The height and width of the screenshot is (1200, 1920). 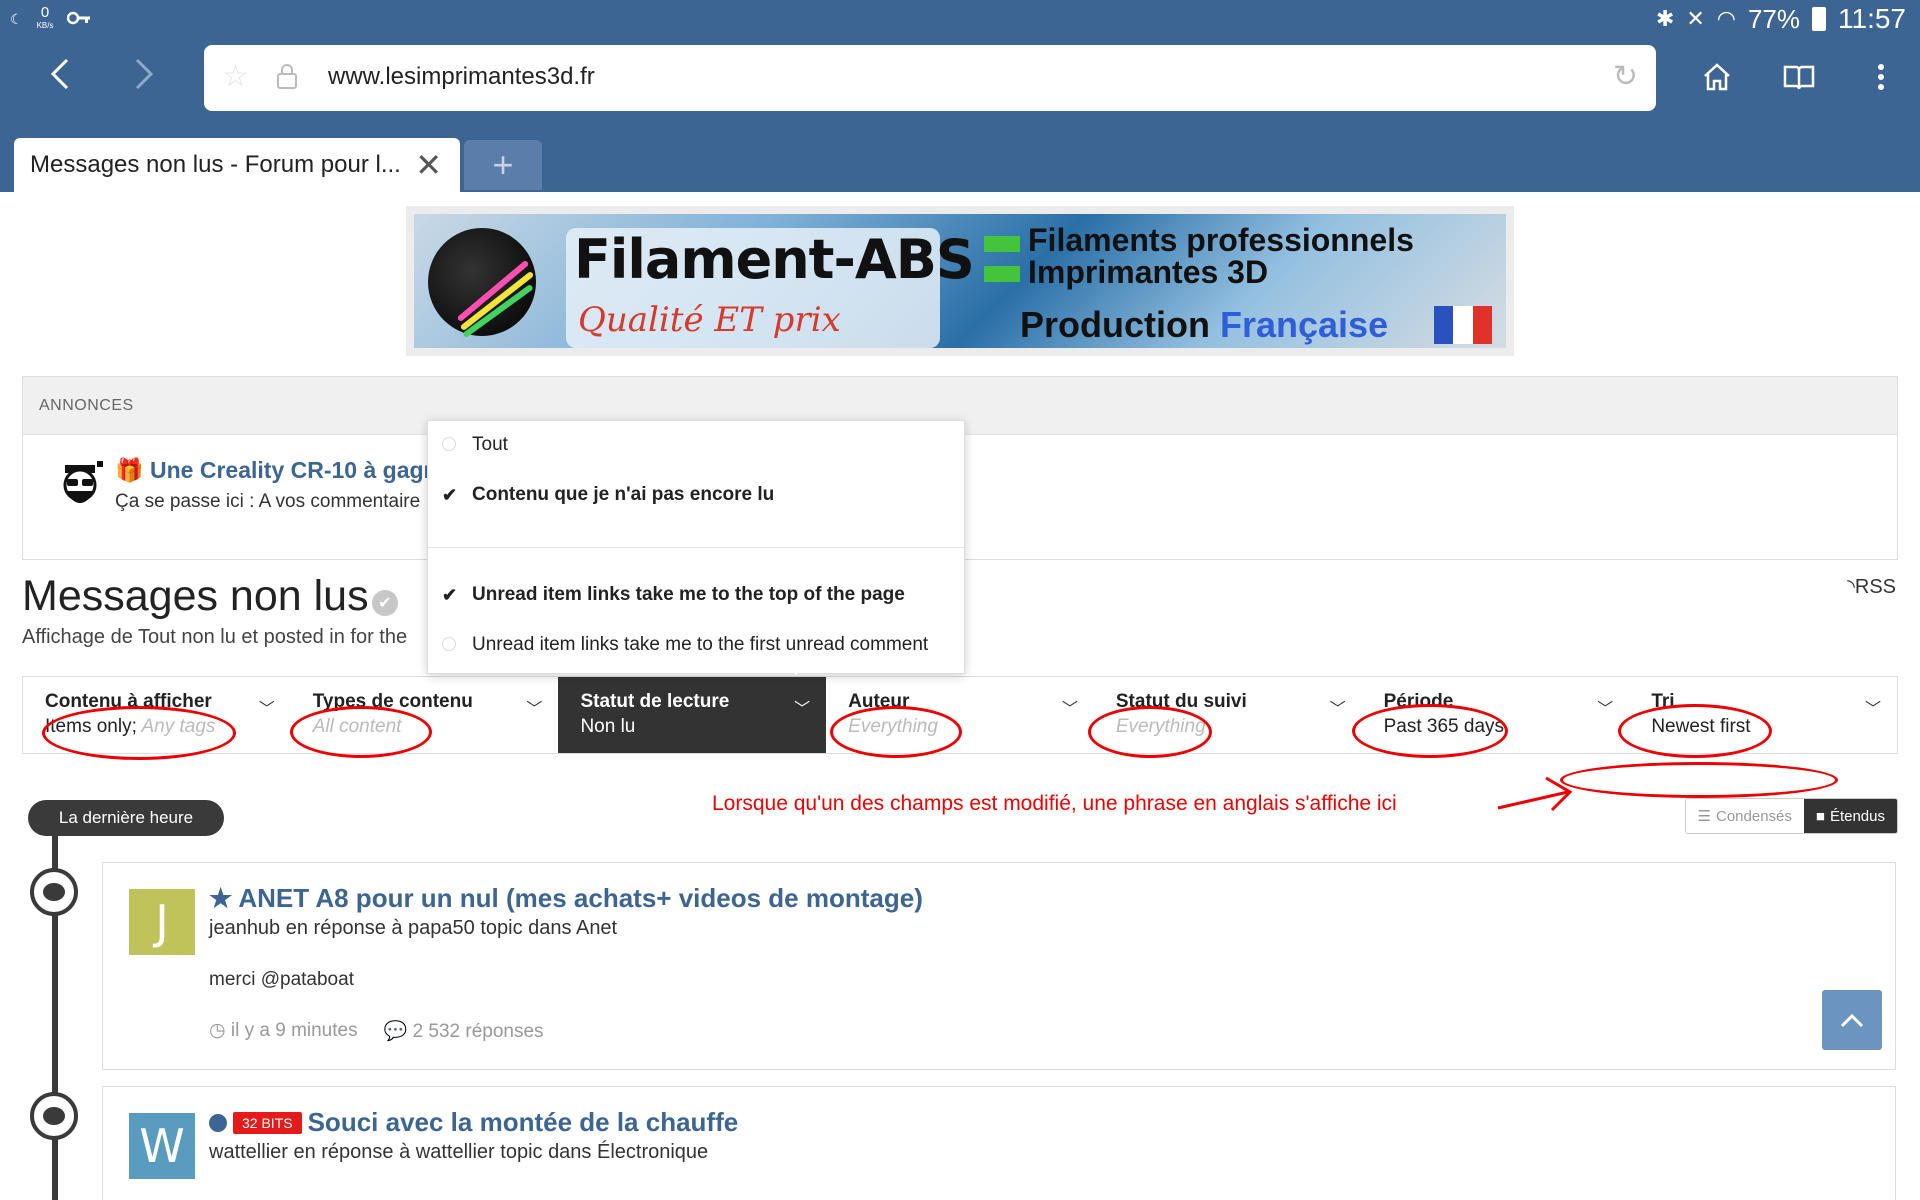 I want to click on url-text: www.lesimprimantes3d.fr, so click(x=461, y=77).